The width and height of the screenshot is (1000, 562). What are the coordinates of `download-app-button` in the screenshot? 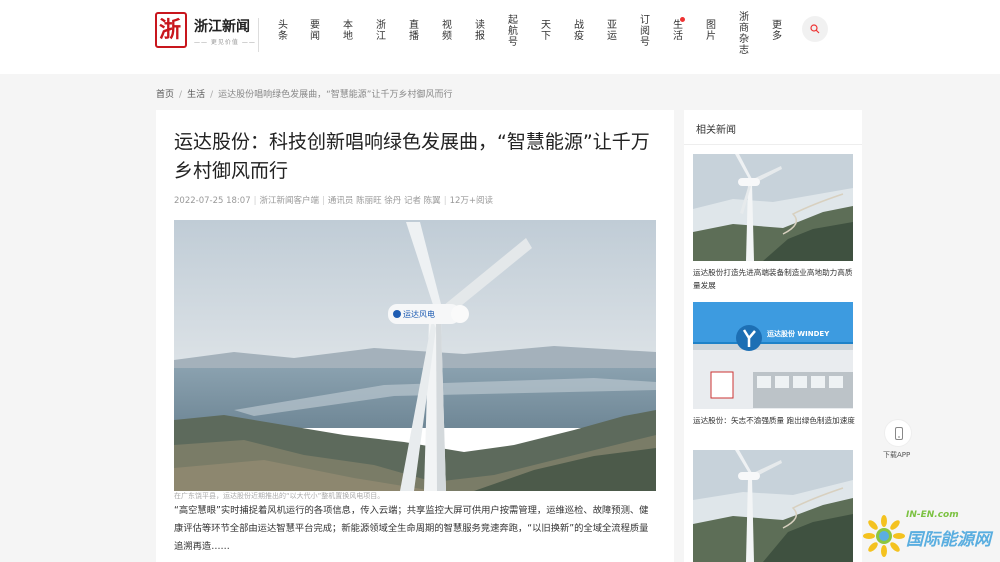 It's located at (898, 433).